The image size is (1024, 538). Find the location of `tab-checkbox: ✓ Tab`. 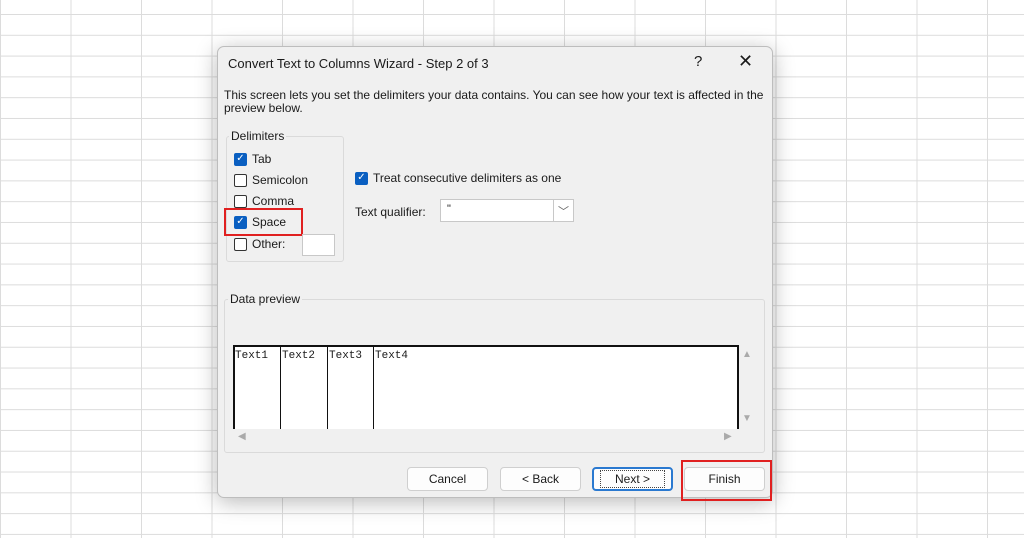

tab-checkbox: ✓ Tab is located at coordinates (252, 159).